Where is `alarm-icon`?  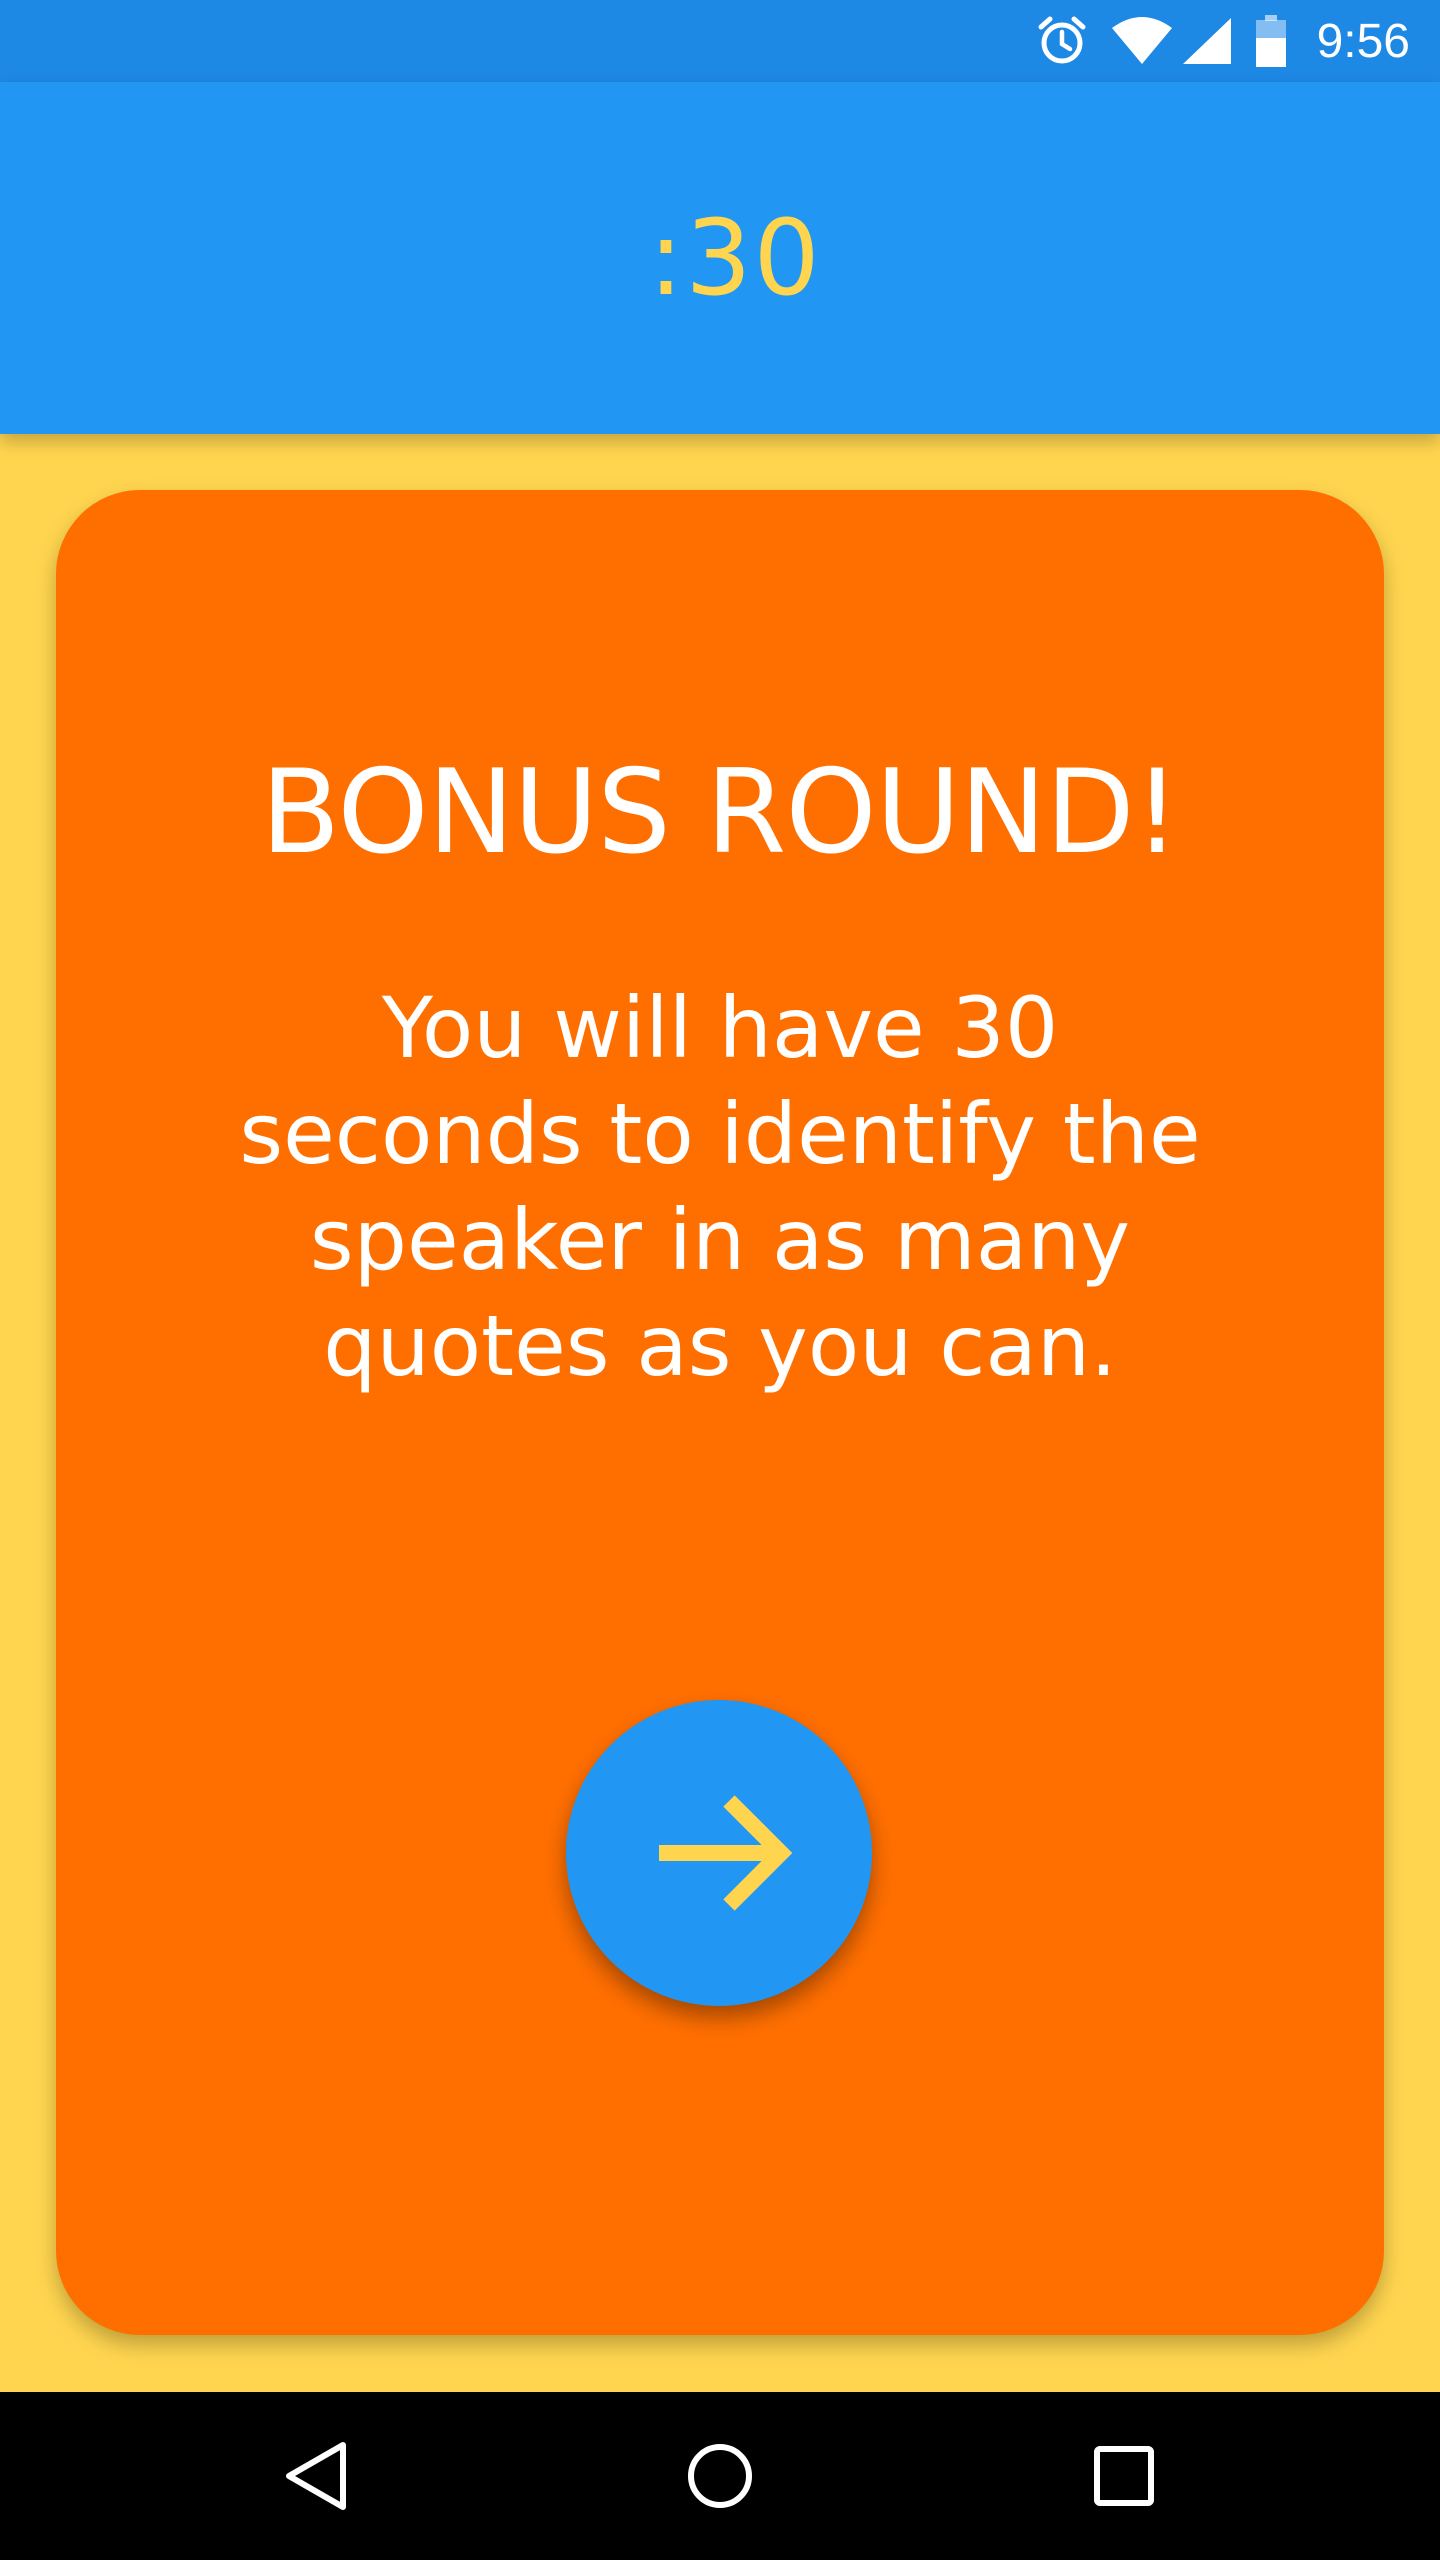 alarm-icon is located at coordinates (1062, 41).